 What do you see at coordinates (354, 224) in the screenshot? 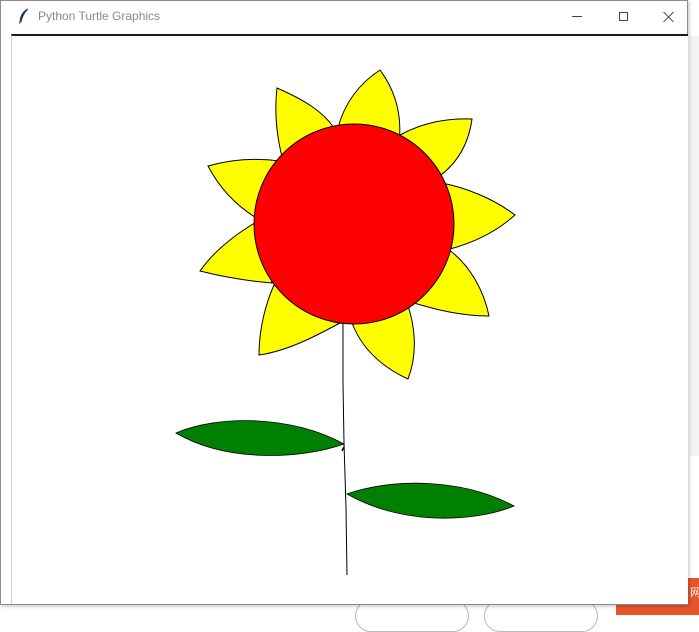
I see `flower-center` at bounding box center [354, 224].